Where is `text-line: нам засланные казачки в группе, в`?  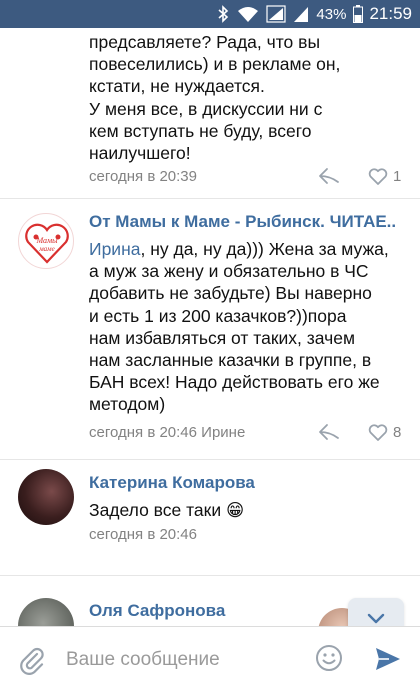
text-line: нам засланные казачки в группе, в is located at coordinates (230, 360).